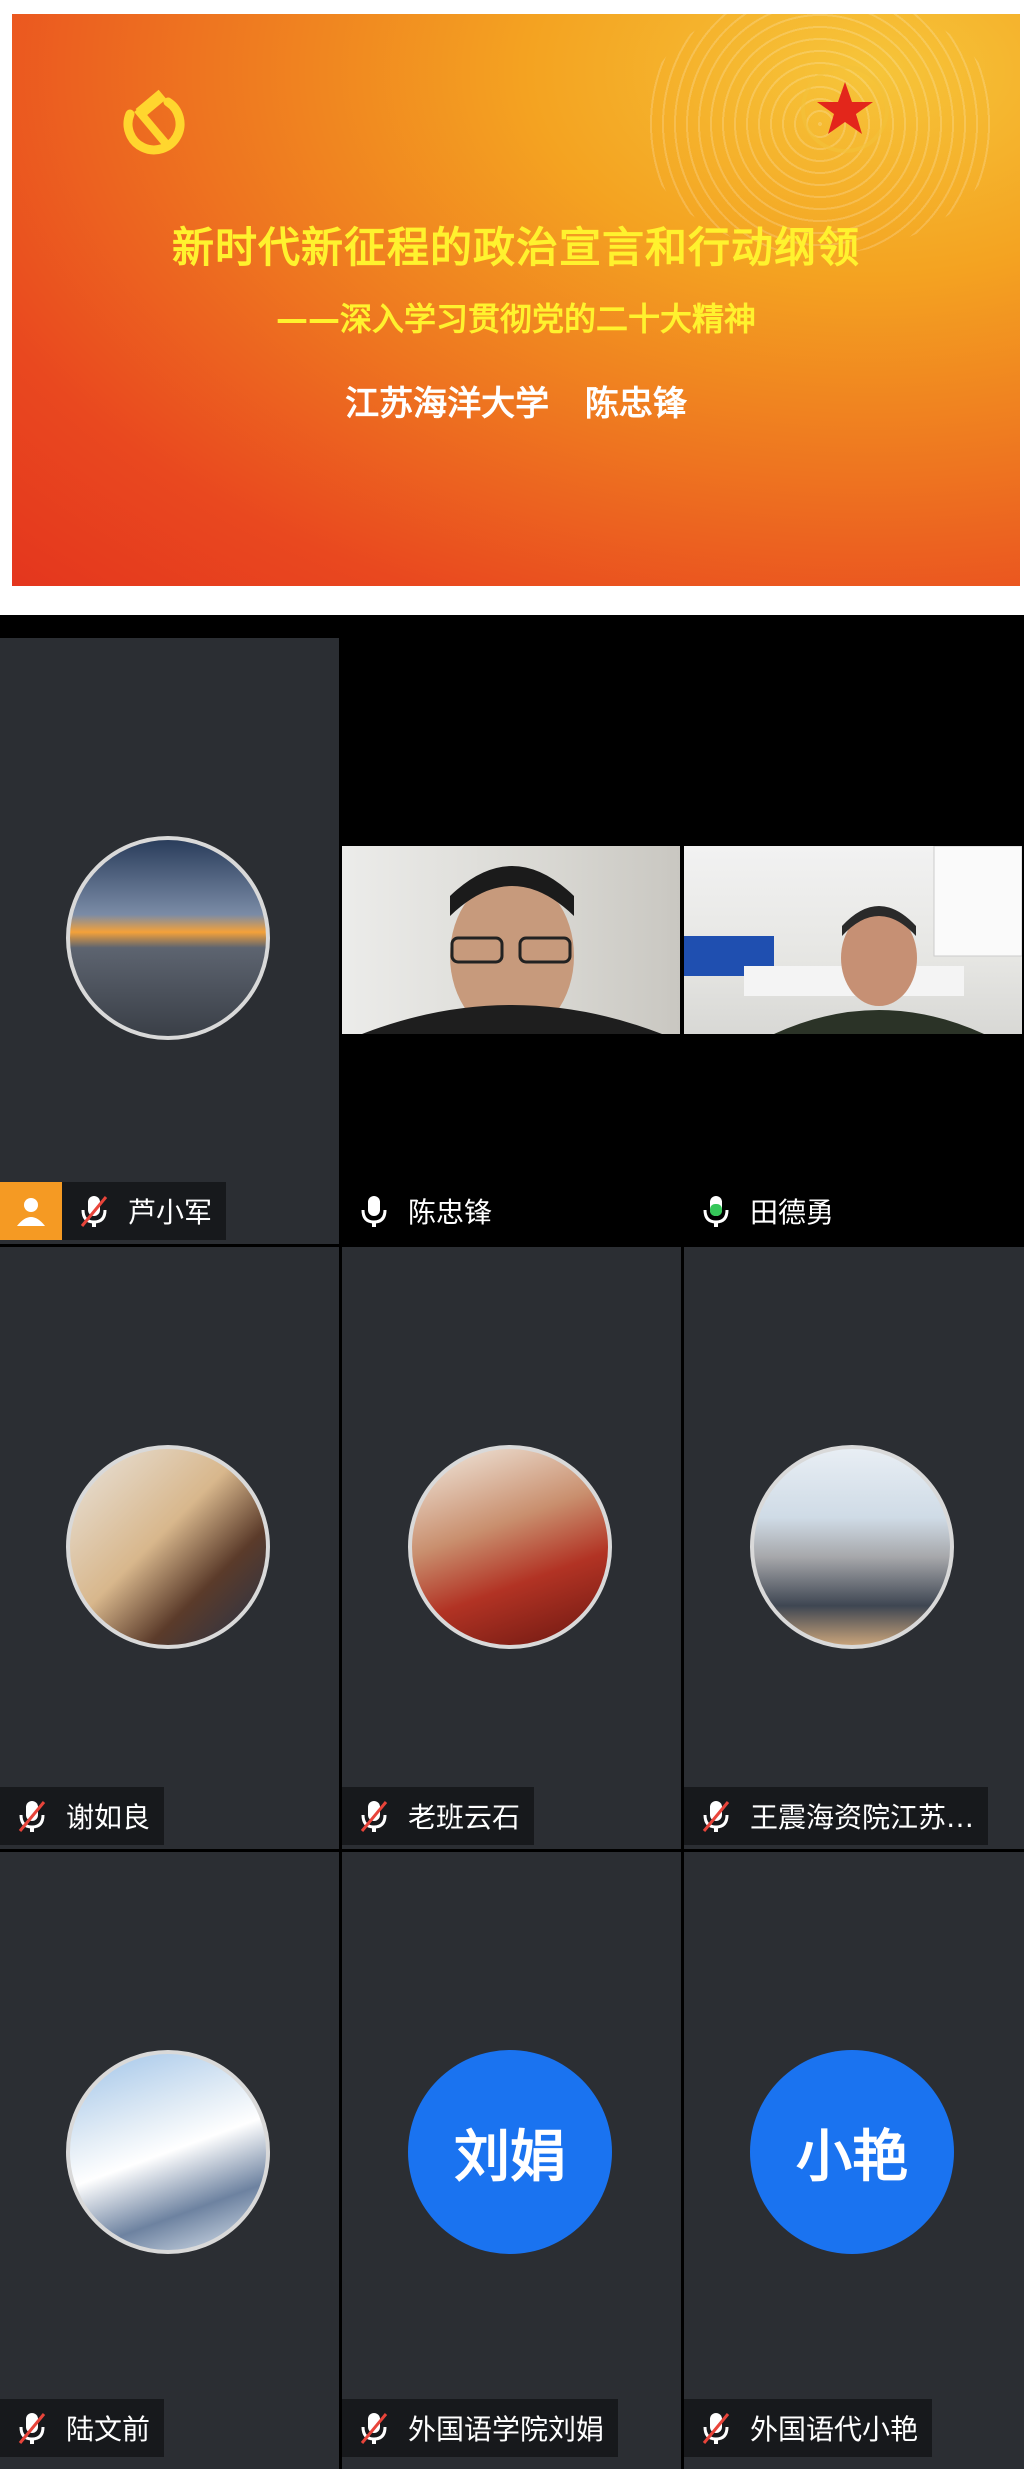 Image resolution: width=1024 pixels, height=2469 pixels. What do you see at coordinates (510, 2152) in the screenshot?
I see `avatar-initials: 刘娟` at bounding box center [510, 2152].